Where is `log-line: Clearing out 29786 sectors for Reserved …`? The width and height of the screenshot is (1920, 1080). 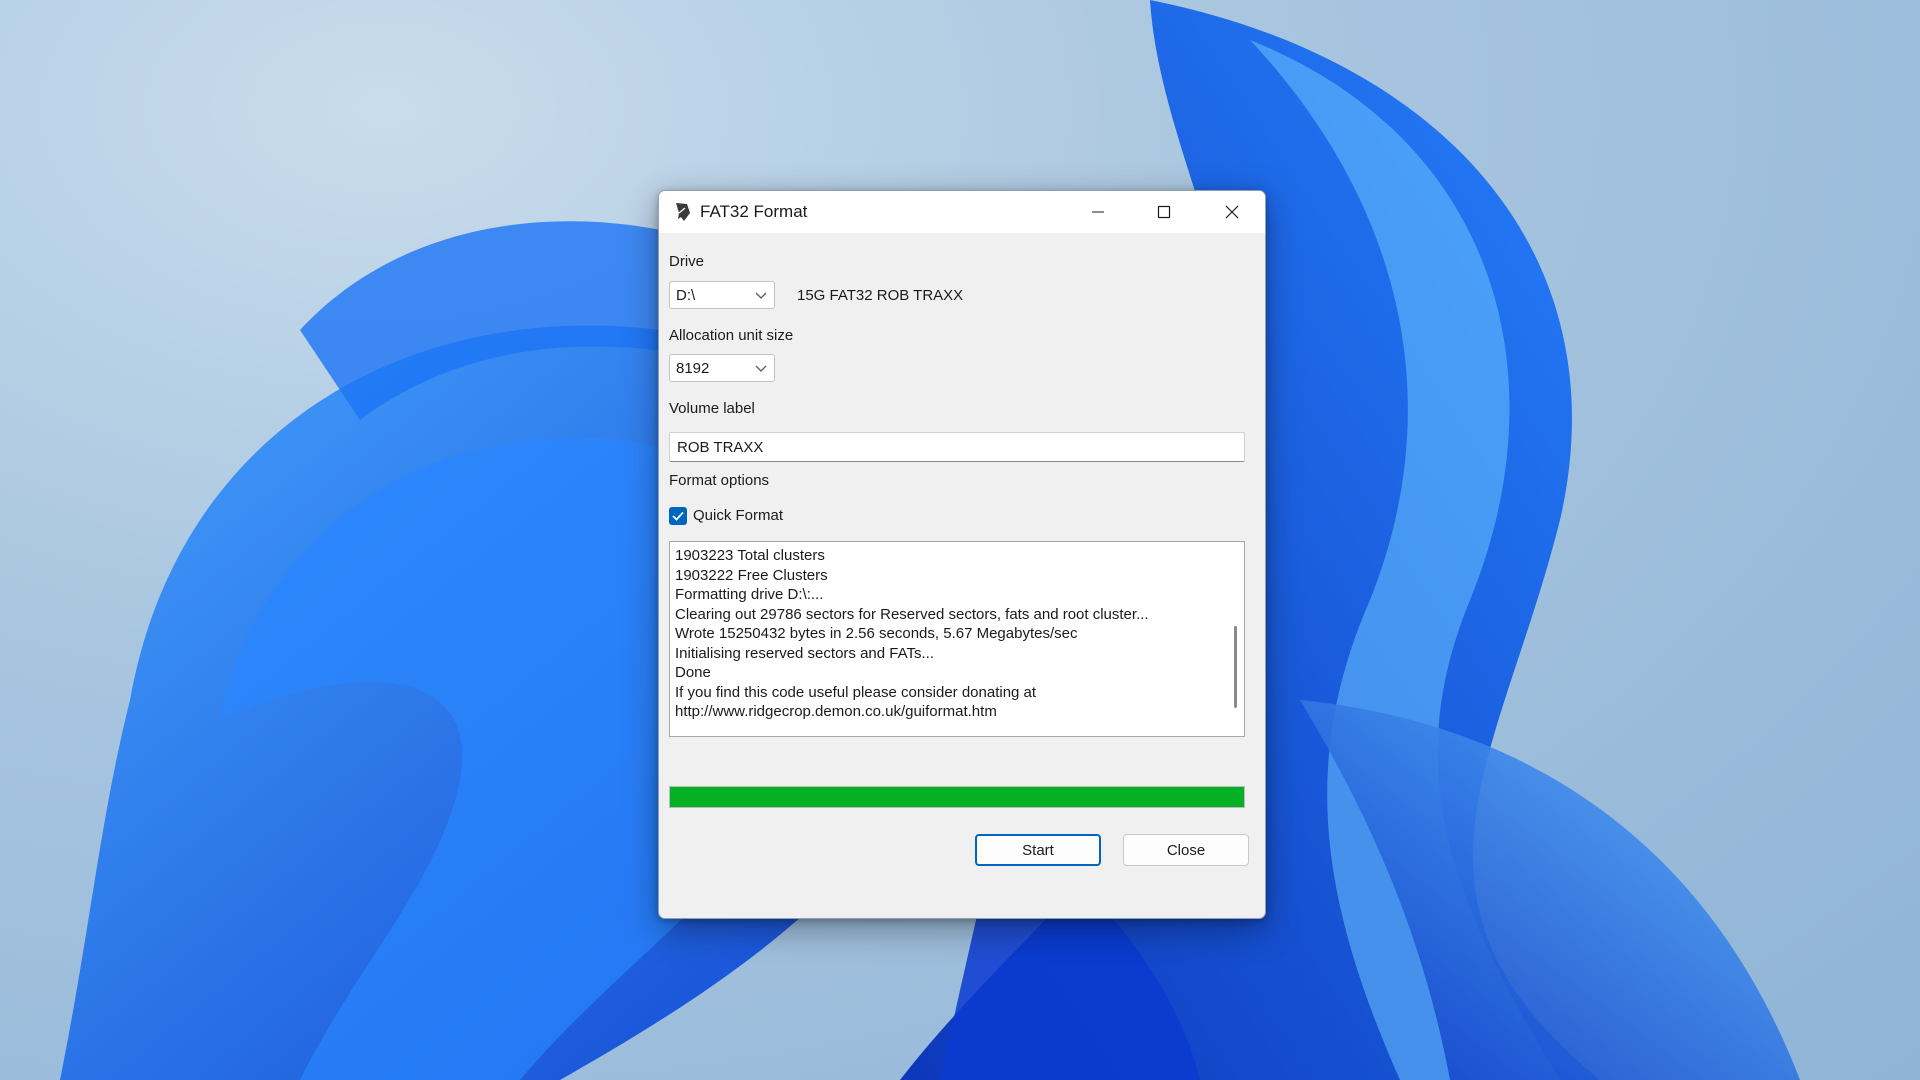 log-line: Clearing out 29786 sectors for Reserved … is located at coordinates (912, 614).